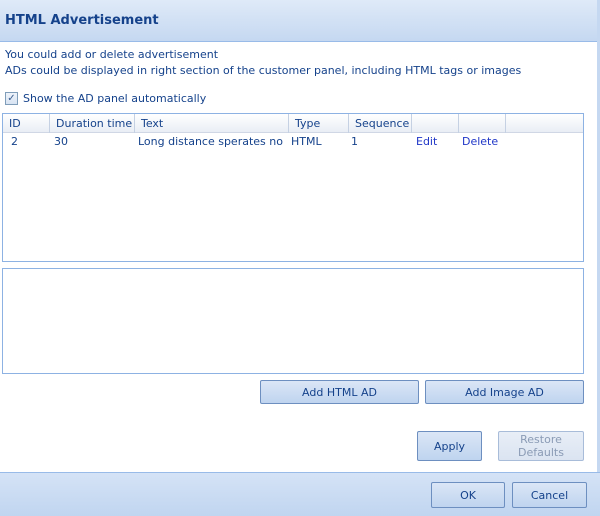  What do you see at coordinates (354, 141) in the screenshot?
I see `cell-sequence: 1` at bounding box center [354, 141].